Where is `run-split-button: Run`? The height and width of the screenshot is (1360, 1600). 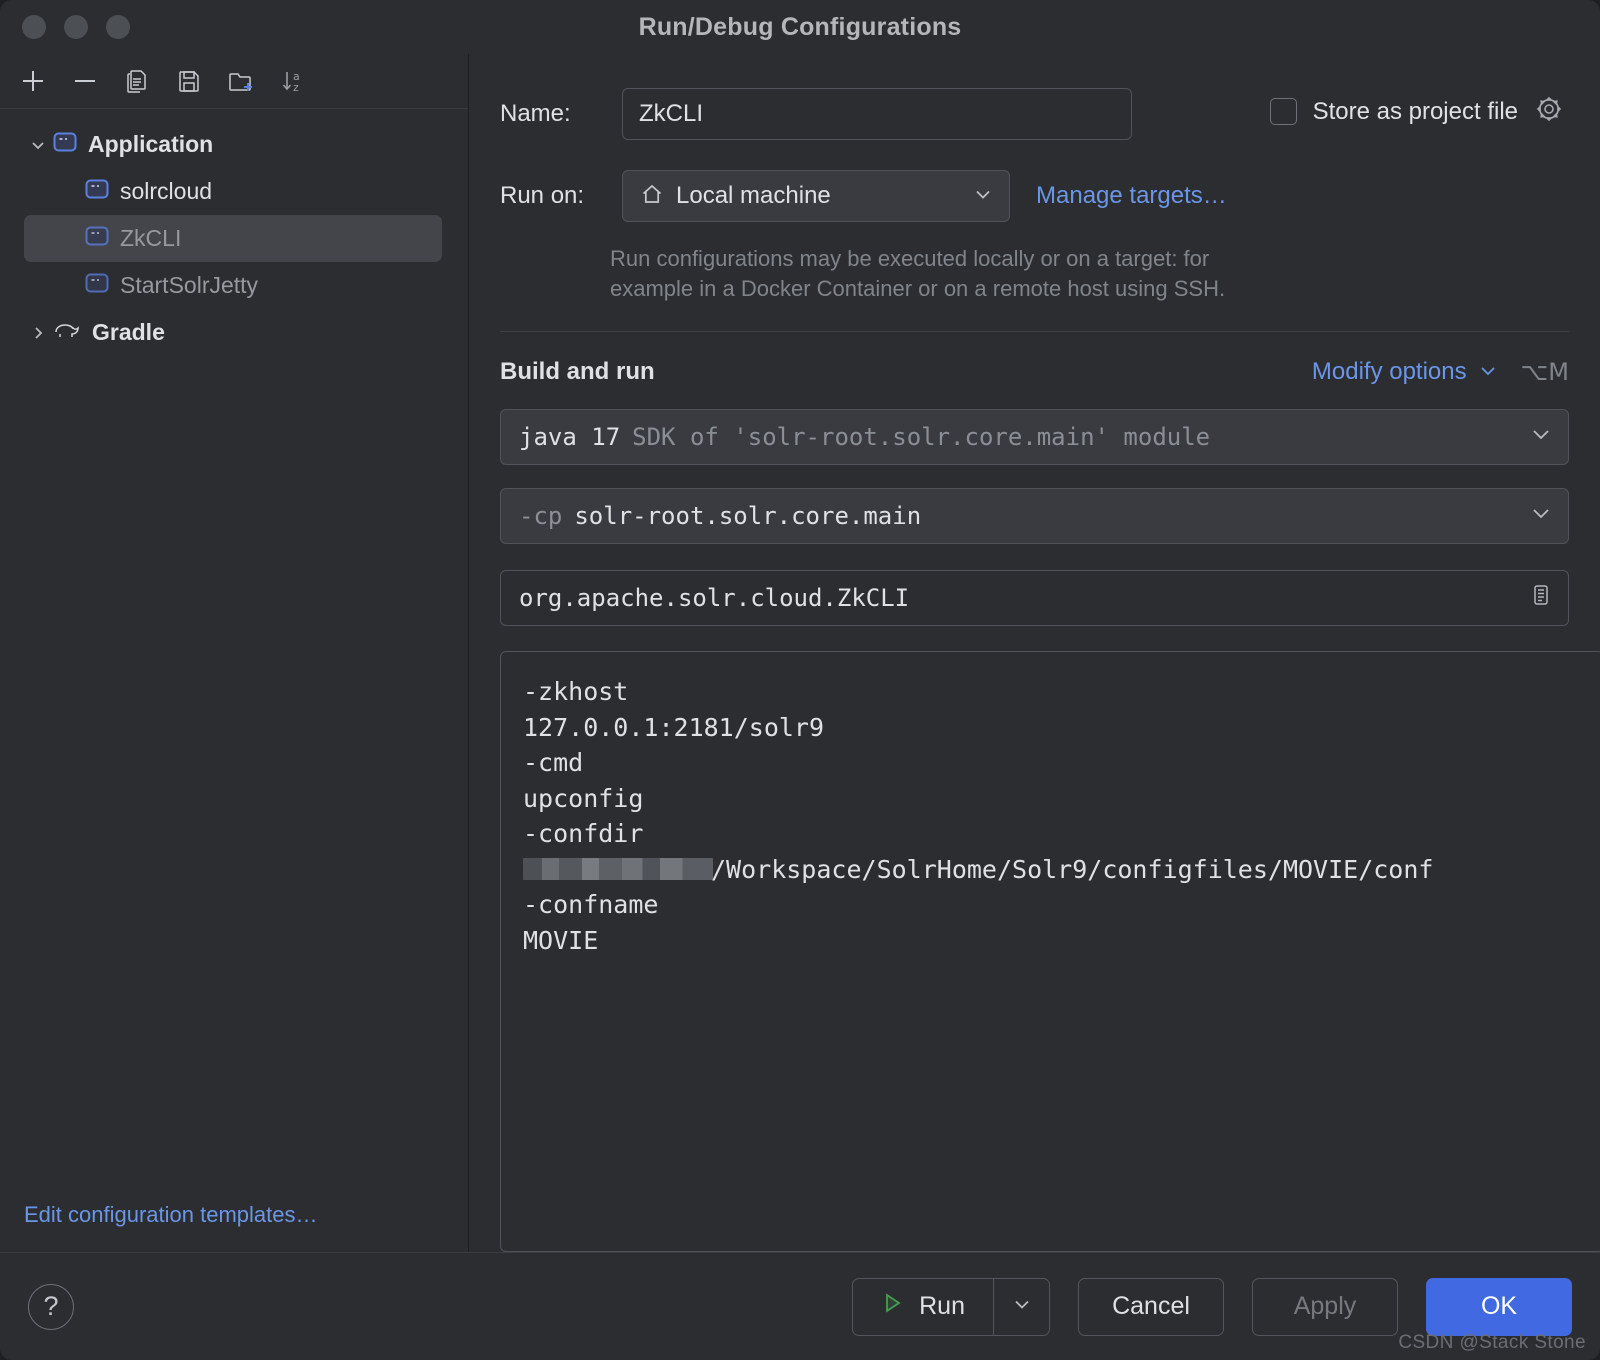
run-split-button: Run is located at coordinates (951, 1306).